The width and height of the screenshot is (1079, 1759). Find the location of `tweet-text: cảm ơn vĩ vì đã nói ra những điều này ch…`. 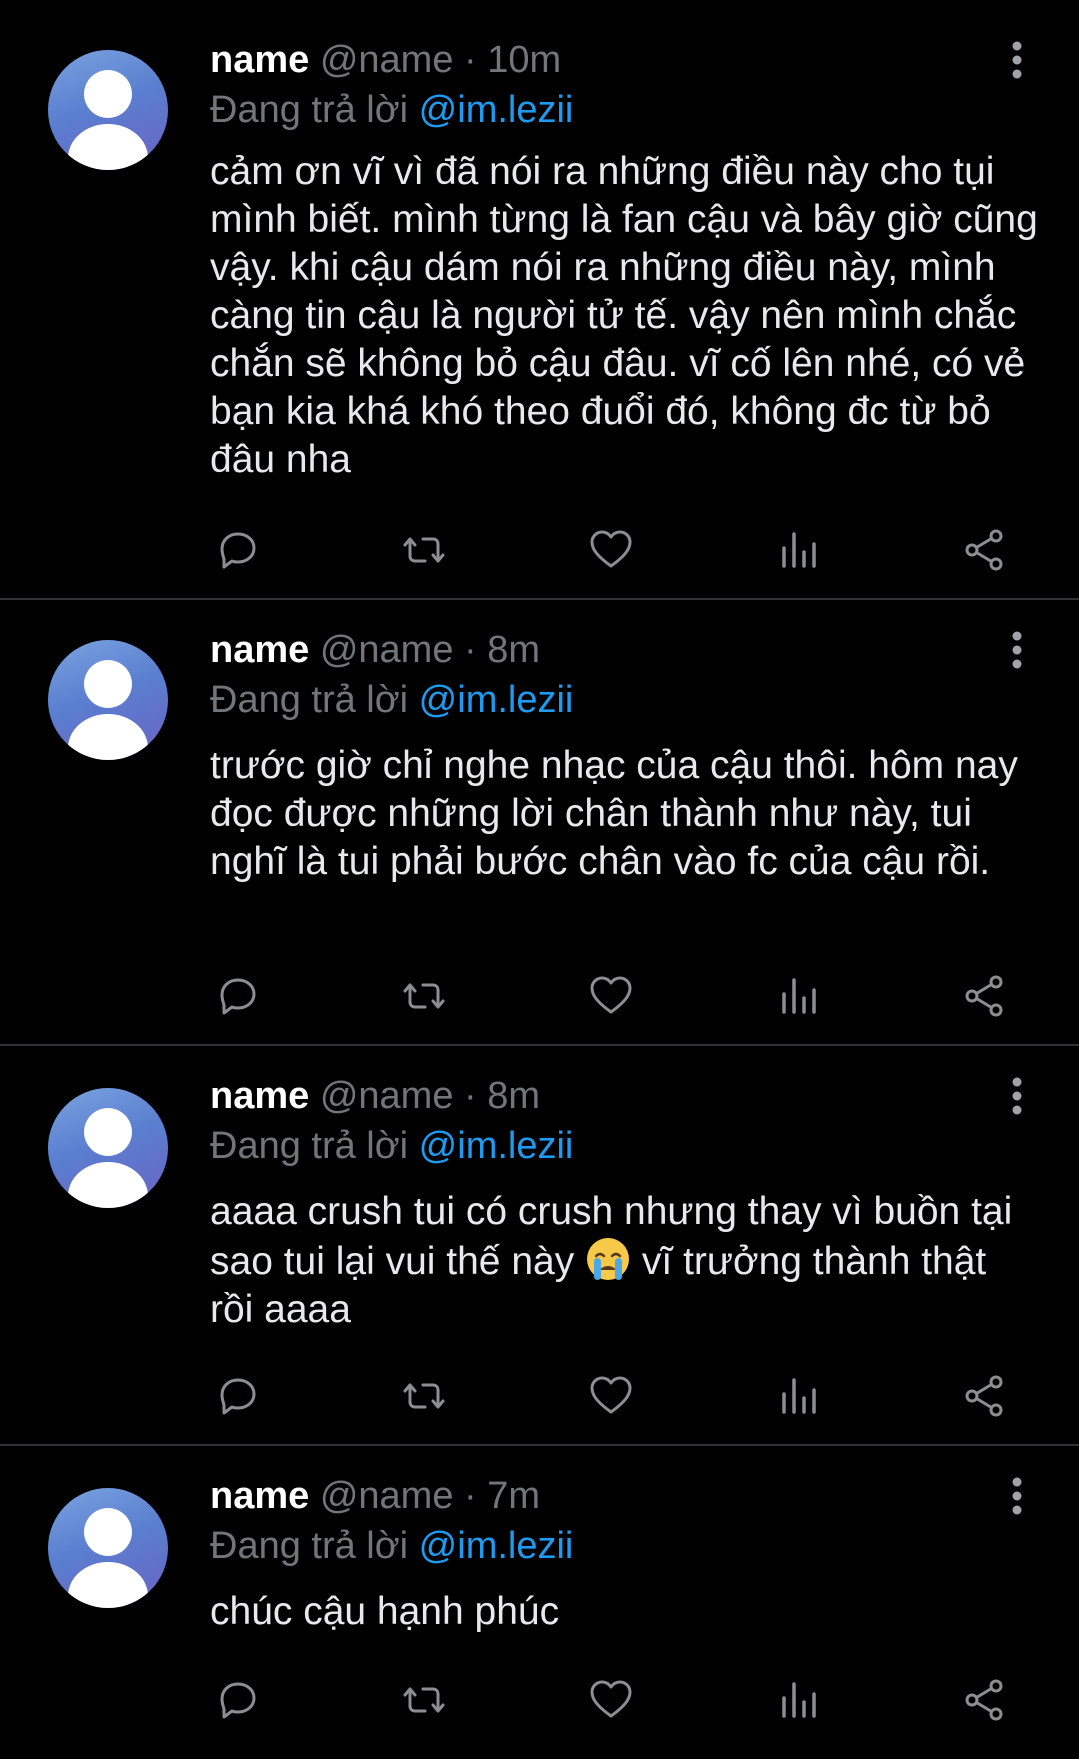

tweet-text: cảm ơn vĩ vì đã nói ra những điều này ch… is located at coordinates (629, 315).